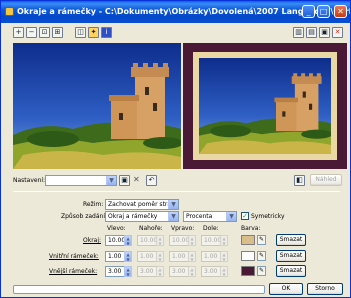 The image size is (351, 298). What do you see at coordinates (136, 179) in the screenshot?
I see `delete-preset-icon: ✕` at bounding box center [136, 179].